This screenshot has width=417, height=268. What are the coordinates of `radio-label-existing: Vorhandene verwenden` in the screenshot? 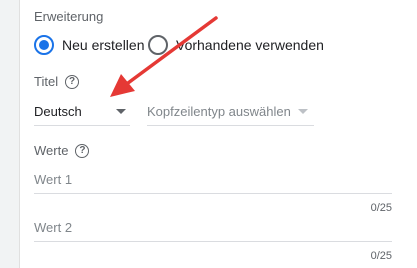 It's located at (250, 45).